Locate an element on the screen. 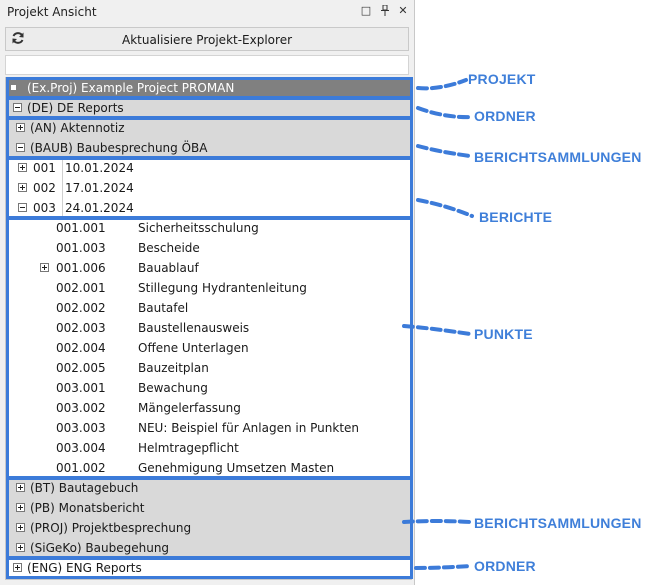 This screenshot has height=585, width=666. annotation-punkte: PUNKTE is located at coordinates (503, 334).